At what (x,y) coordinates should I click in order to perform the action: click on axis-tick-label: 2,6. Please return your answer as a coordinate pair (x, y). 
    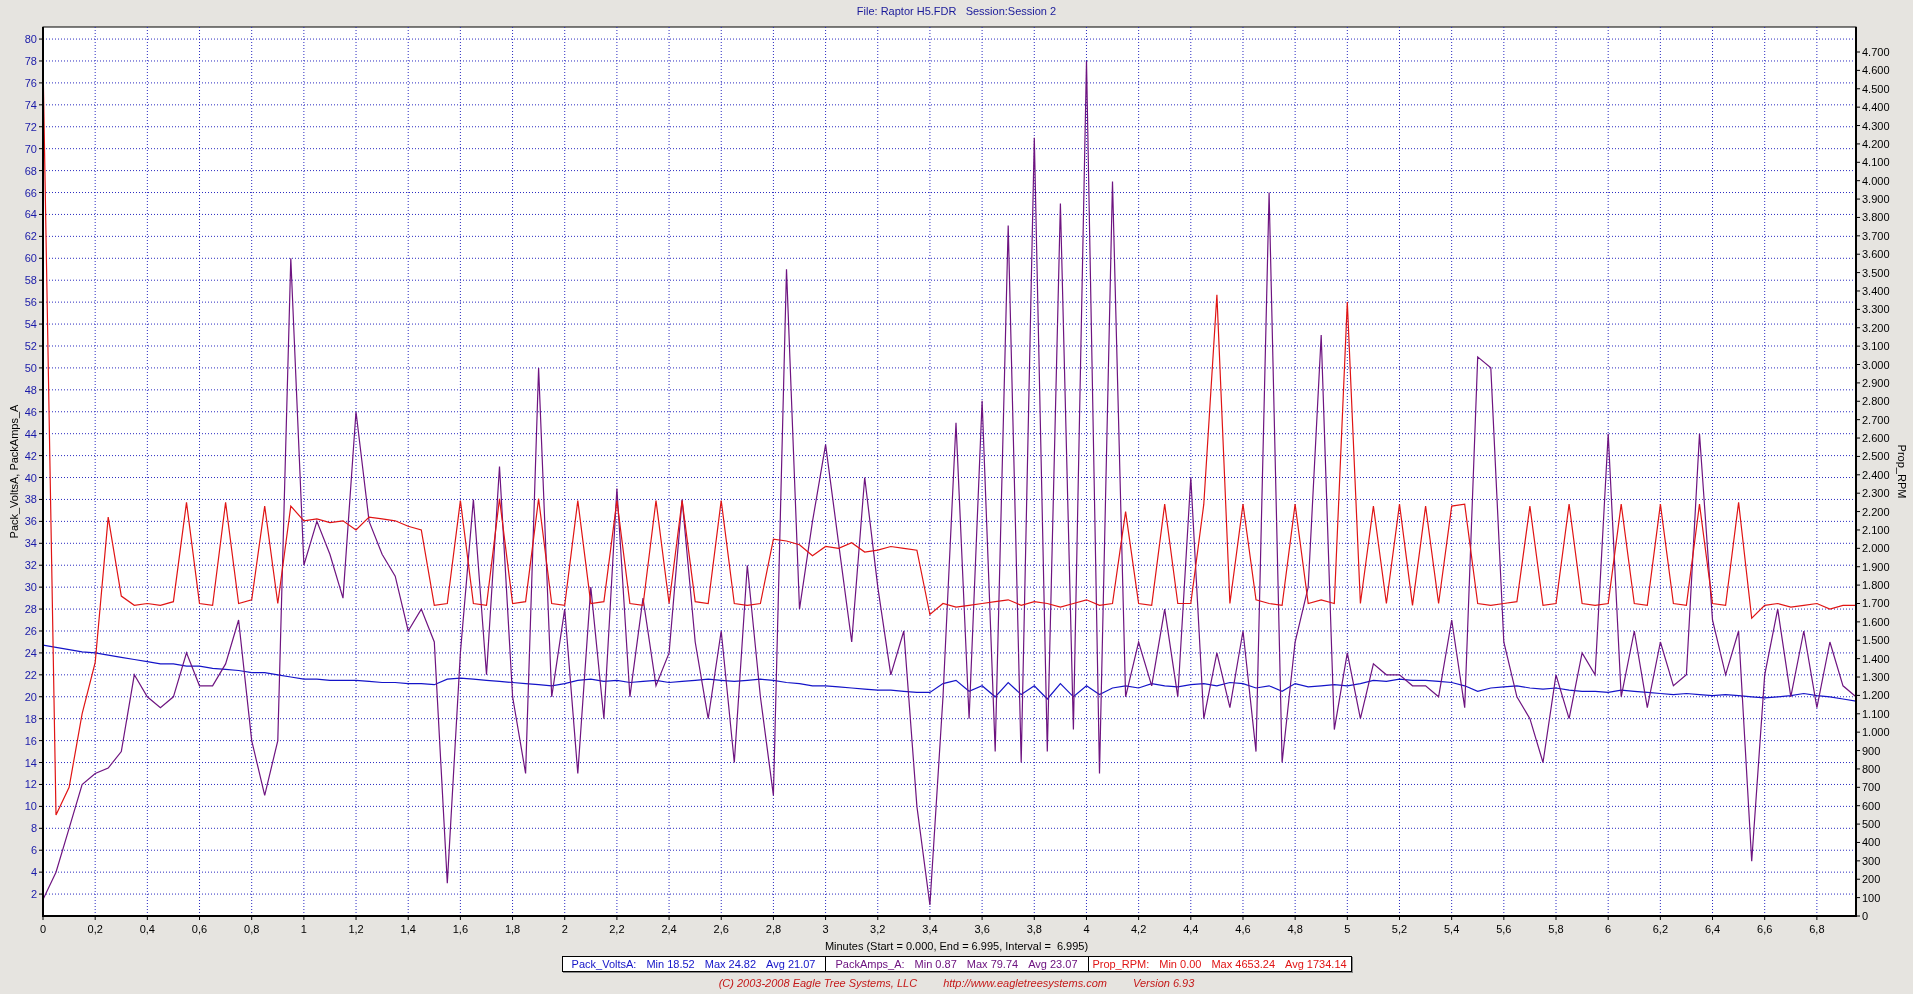
    Looking at the image, I should click on (721, 929).